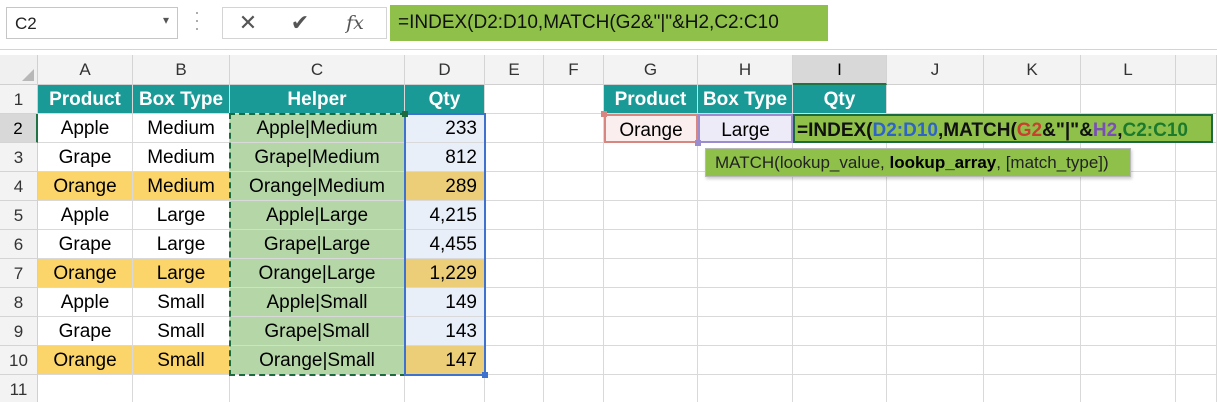  Describe the element at coordinates (485, 375) in the screenshot. I see `qty-range-handle` at that location.